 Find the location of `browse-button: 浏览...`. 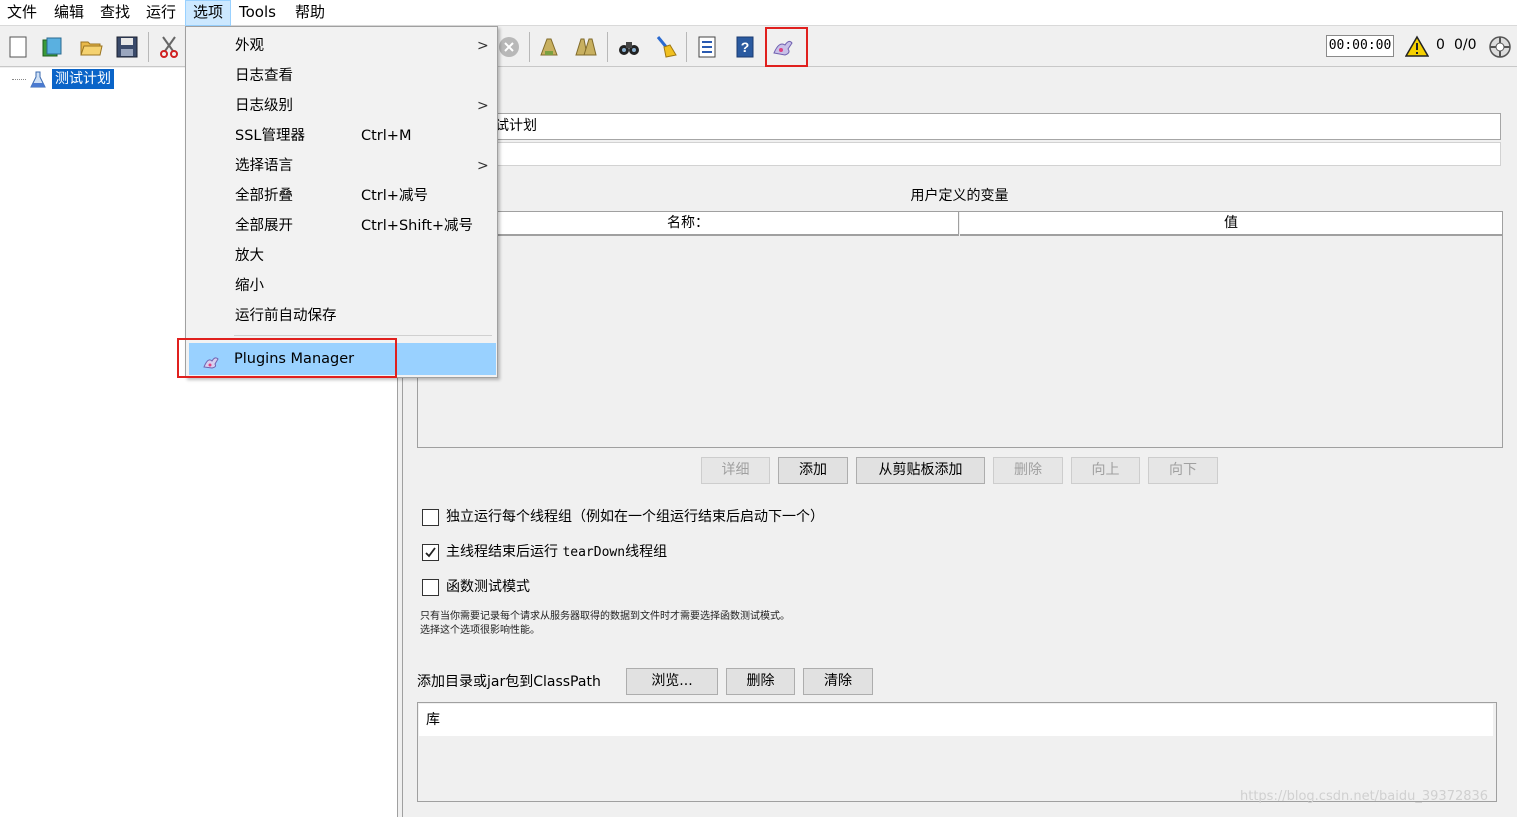

browse-button: 浏览... is located at coordinates (672, 681).